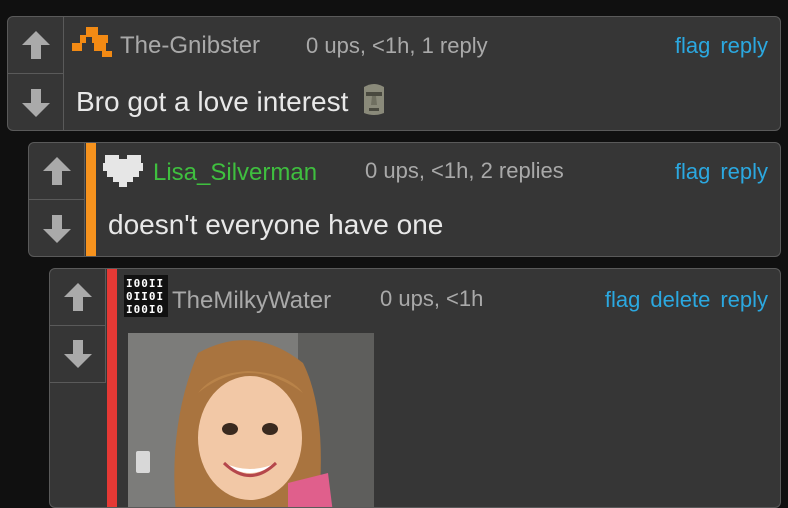 The width and height of the screenshot is (788, 508). Describe the element at coordinates (680, 300) in the screenshot. I see `delete-link: delete` at that location.